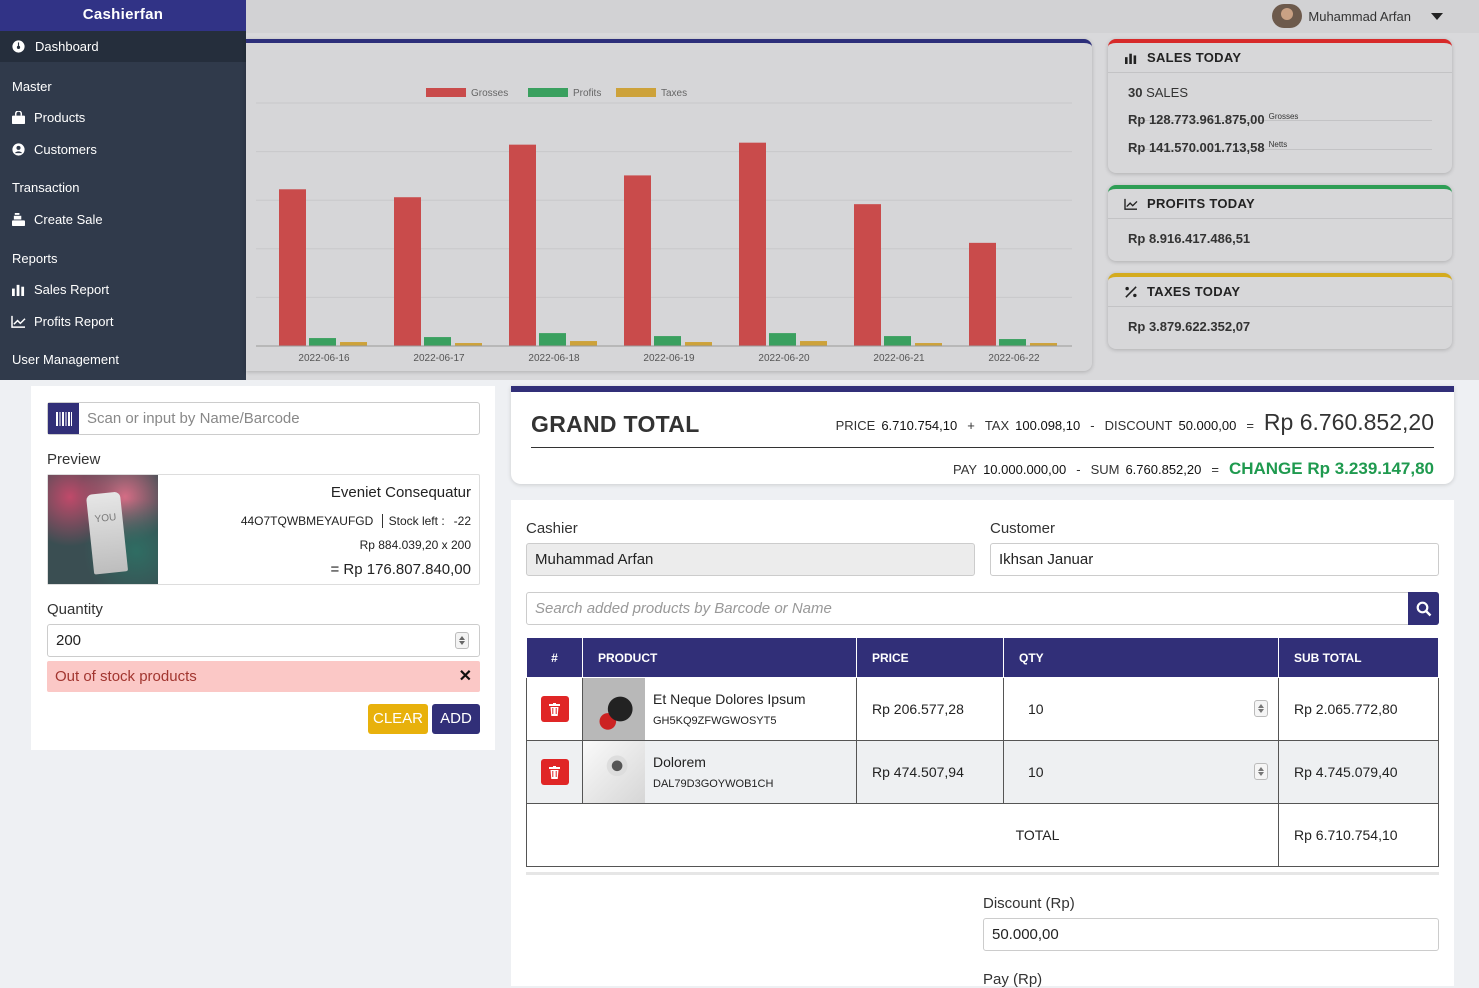  Describe the element at coordinates (107, 533) in the screenshot. I see `product-tube-shape: YOU` at that location.